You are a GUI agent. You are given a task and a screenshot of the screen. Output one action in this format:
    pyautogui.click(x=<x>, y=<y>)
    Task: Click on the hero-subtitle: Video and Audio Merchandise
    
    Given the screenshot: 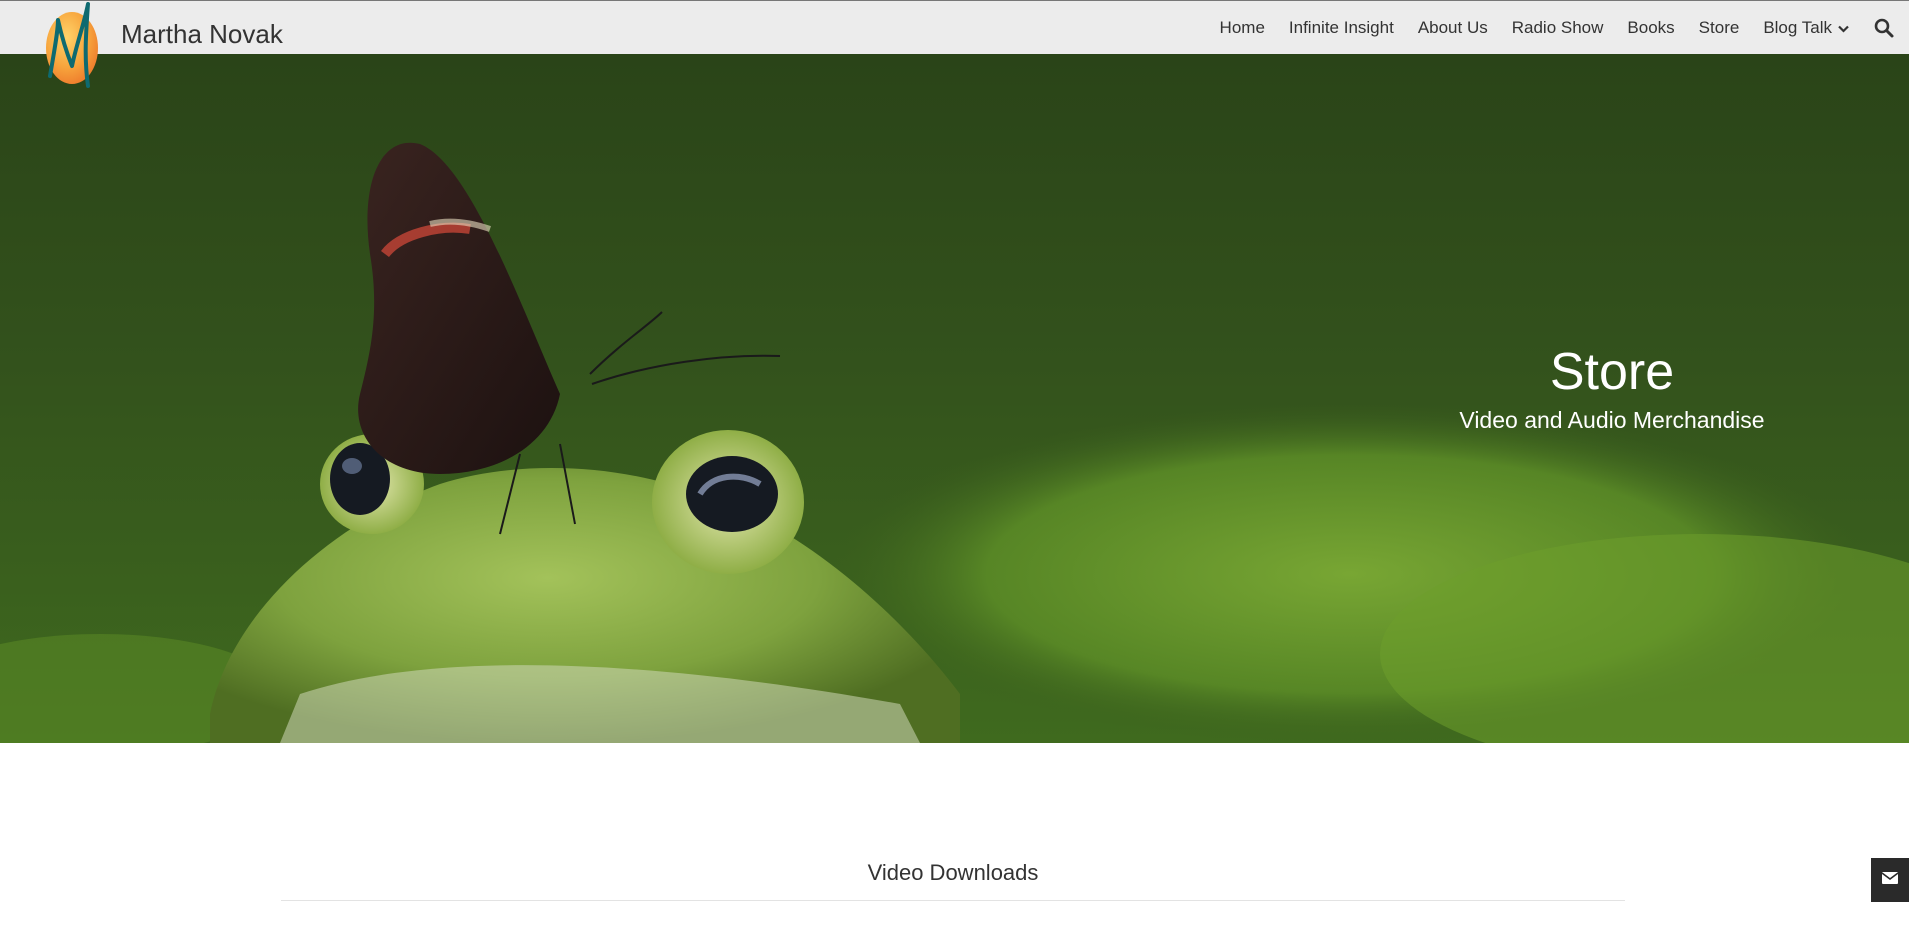 What is the action you would take?
    pyautogui.click(x=1612, y=420)
    